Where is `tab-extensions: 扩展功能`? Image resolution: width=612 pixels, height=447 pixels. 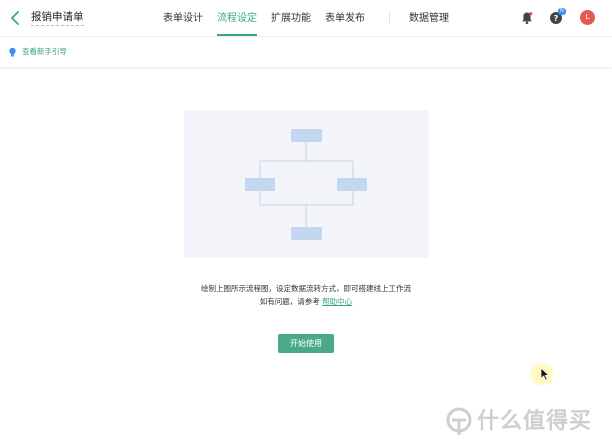
tab-extensions: 扩展功能 is located at coordinates (291, 18).